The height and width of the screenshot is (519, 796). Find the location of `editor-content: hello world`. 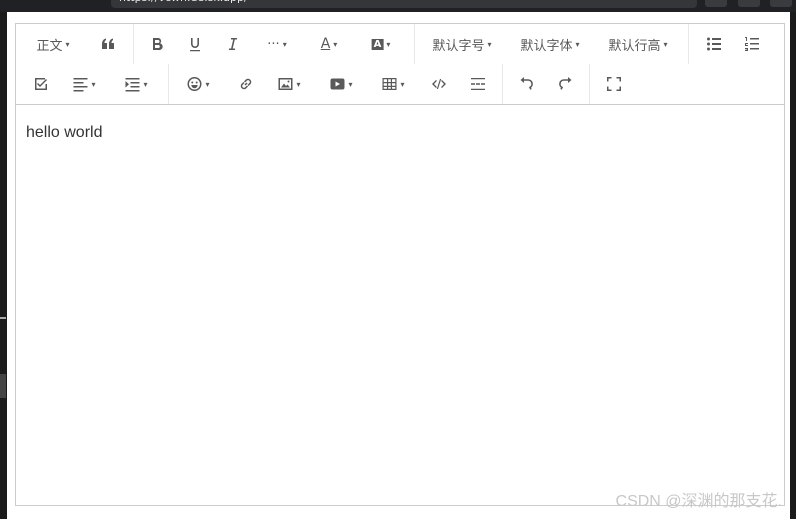

editor-content: hello world is located at coordinates (64, 133).